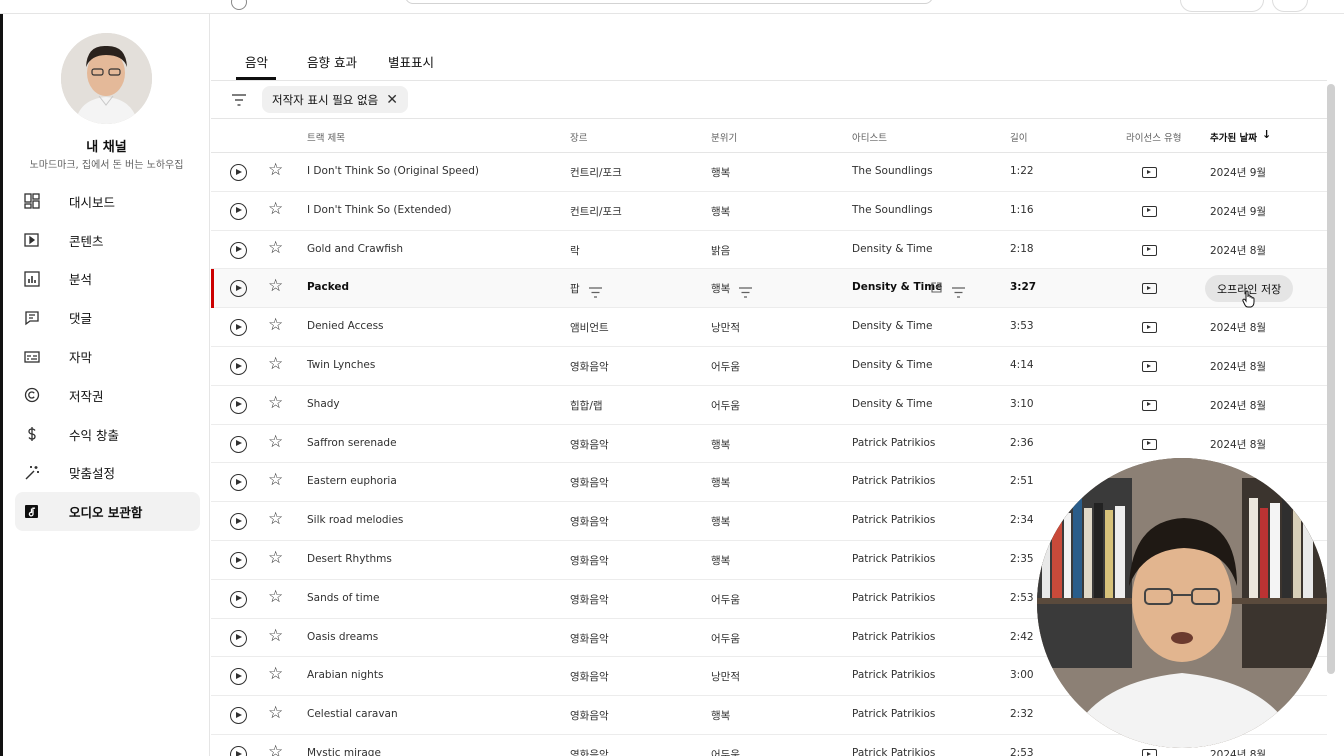  I want to click on audio-library-icon, so click(32, 512).